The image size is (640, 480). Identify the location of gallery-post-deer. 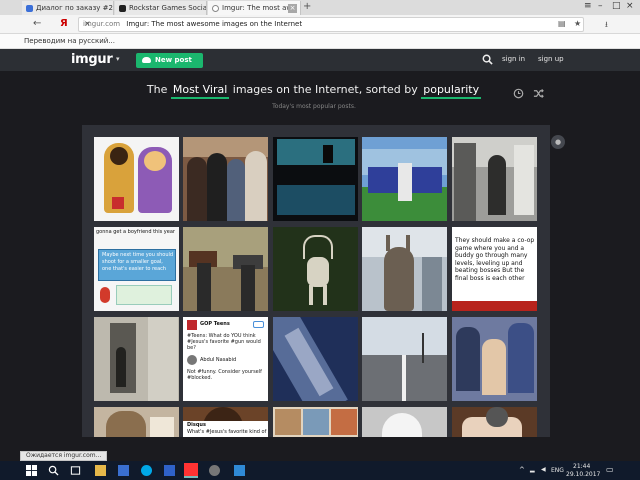
(315, 269).